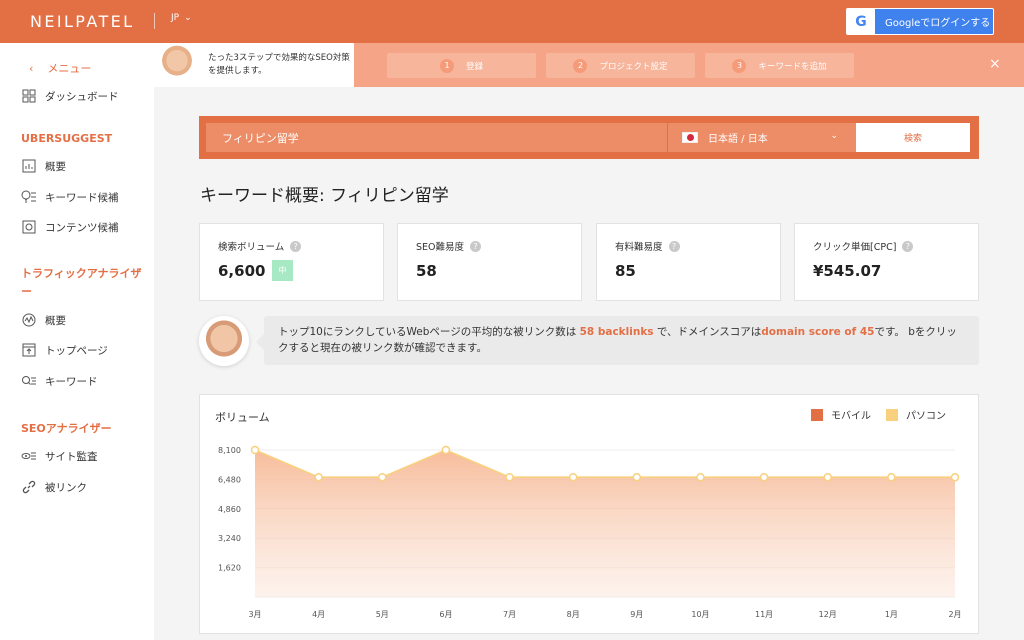 Image resolution: width=1024 pixels, height=640 pixels. What do you see at coordinates (64, 350) in the screenshot?
I see `sidebar-item-top-pages: トップページ` at bounding box center [64, 350].